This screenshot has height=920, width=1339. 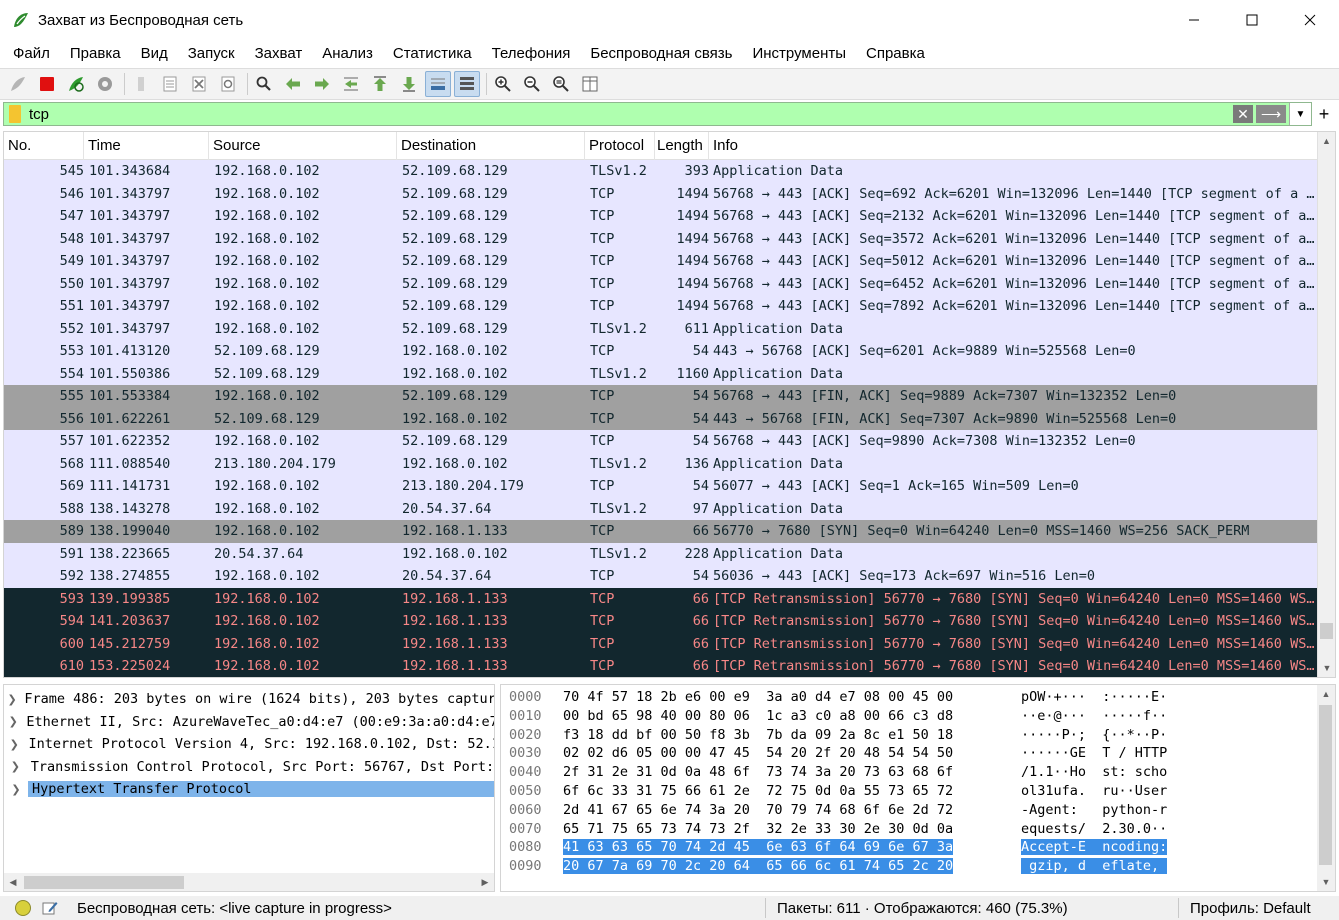 I want to click on detail-tree-item: ❯ Hypertext Transfer Protocol, so click(x=249, y=789).